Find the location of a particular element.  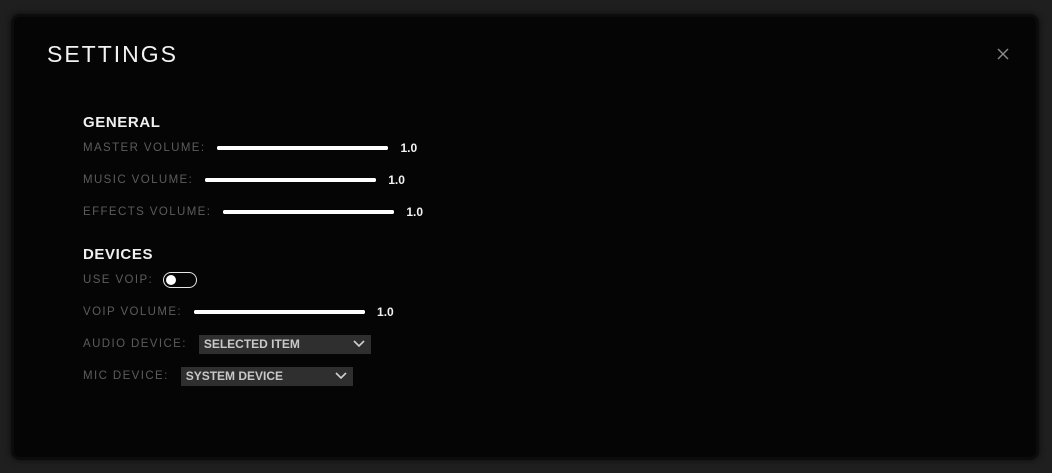

master-volume-value: 1.0 is located at coordinates (409, 148).